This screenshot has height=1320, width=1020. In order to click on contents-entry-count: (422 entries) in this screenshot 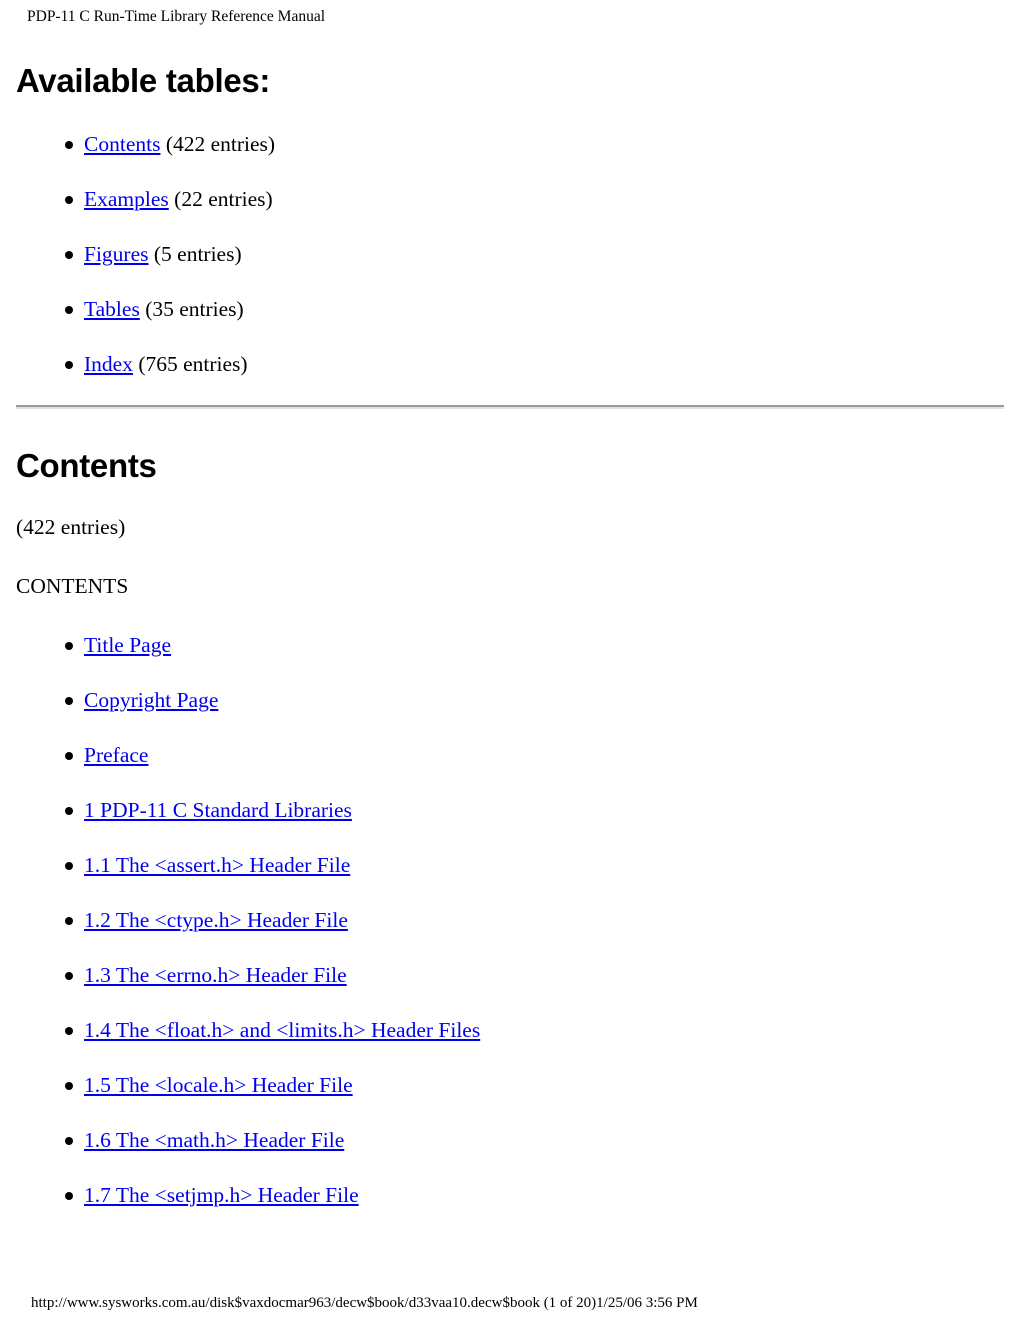, I will do `click(71, 527)`.